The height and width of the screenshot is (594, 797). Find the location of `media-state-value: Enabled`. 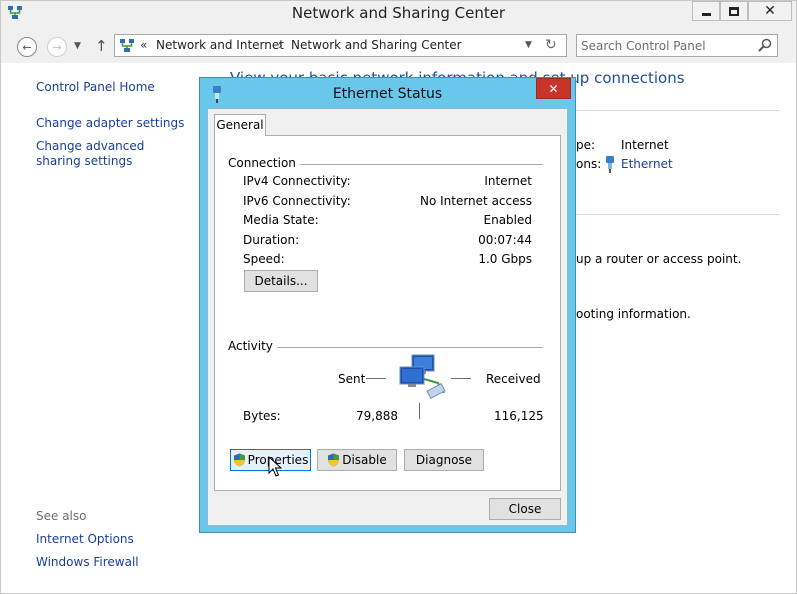

media-state-value: Enabled is located at coordinates (508, 220).